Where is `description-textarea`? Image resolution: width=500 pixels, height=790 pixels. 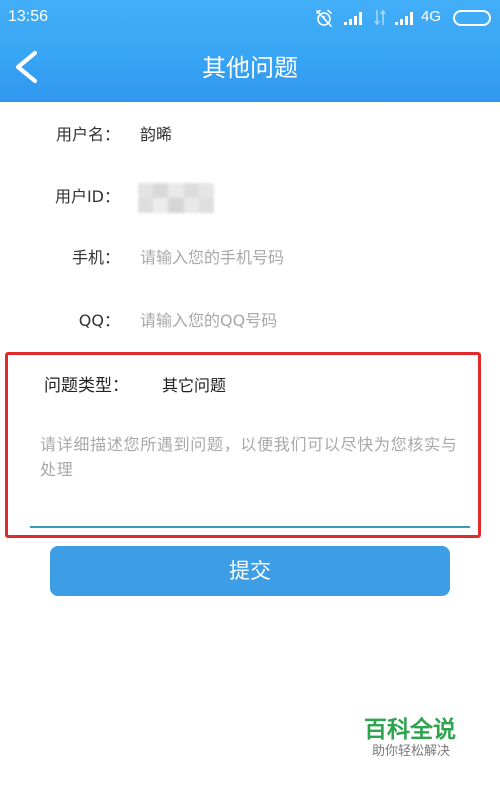
description-textarea is located at coordinates (252, 477).